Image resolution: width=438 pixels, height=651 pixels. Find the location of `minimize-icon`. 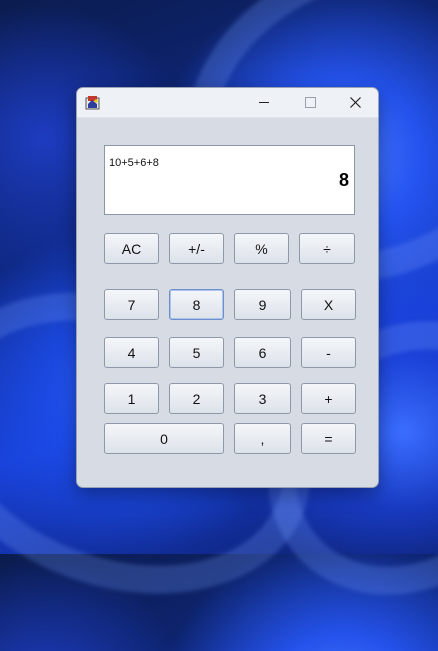

minimize-icon is located at coordinates (264, 102).